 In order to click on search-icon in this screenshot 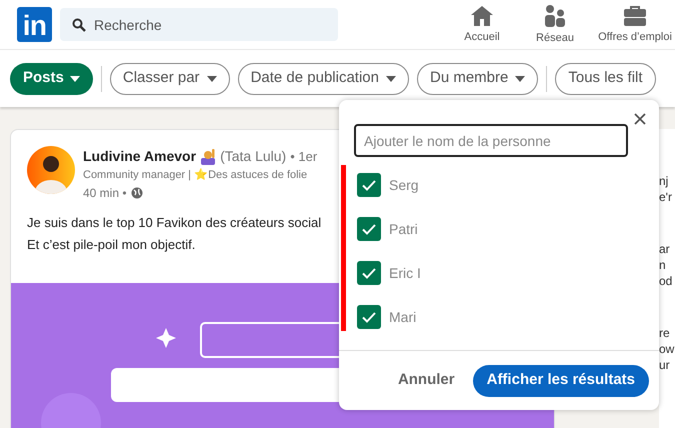, I will do `click(79, 25)`.